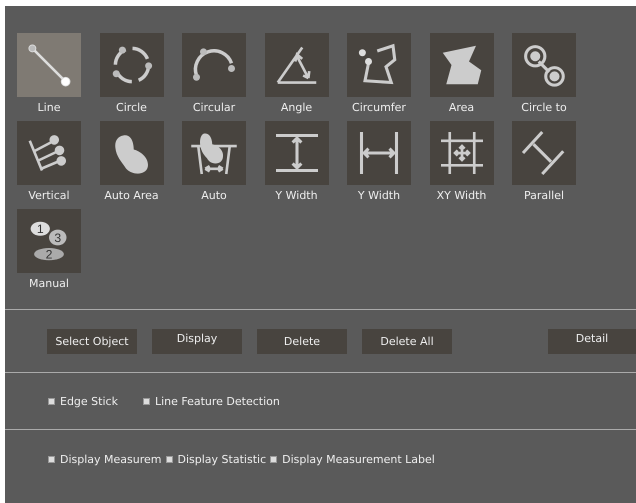  I want to click on tool-label: Line, so click(49, 108).